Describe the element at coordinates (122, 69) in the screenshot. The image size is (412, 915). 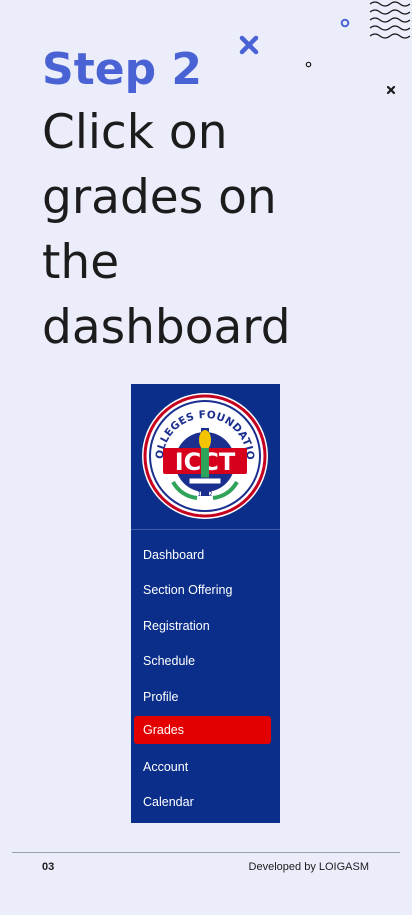
I see `step-title: Step 2` at that location.